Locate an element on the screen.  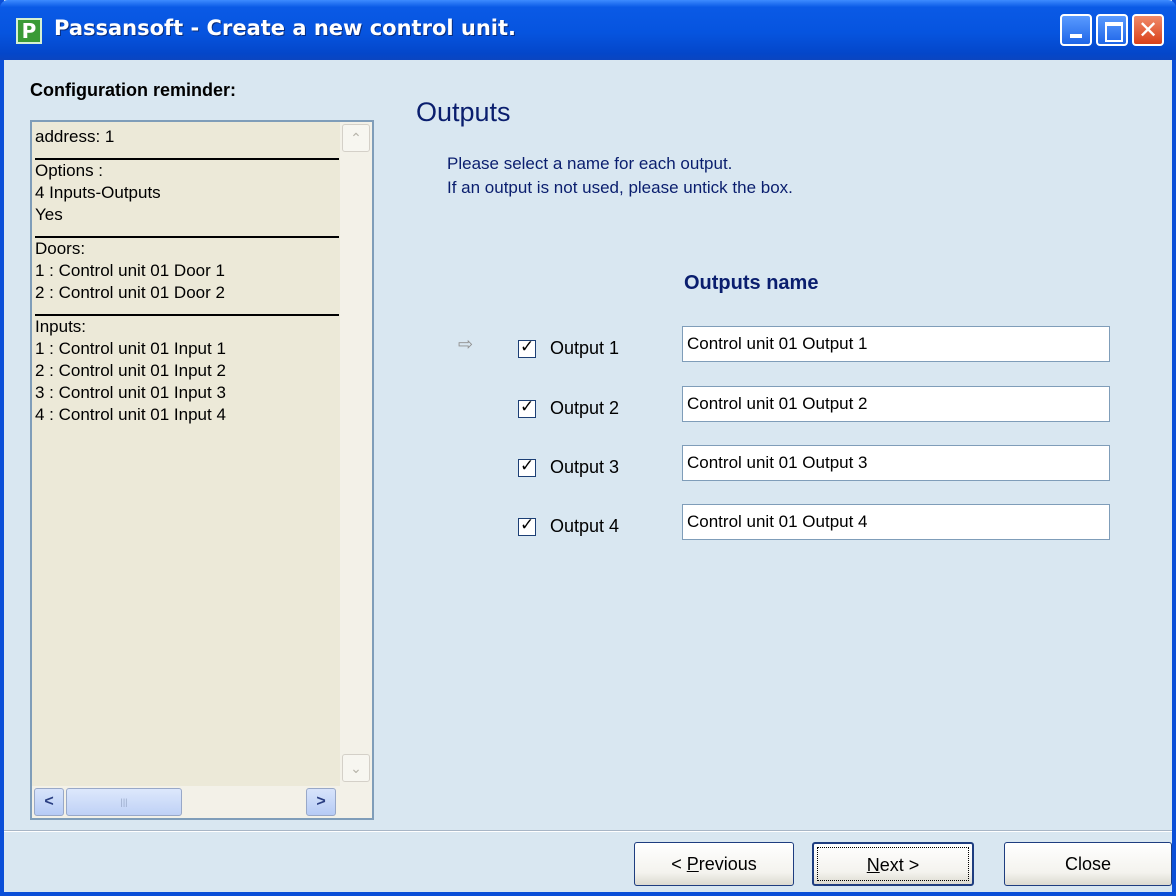
instruction-line: Please select a name for each output. is located at coordinates (590, 163).